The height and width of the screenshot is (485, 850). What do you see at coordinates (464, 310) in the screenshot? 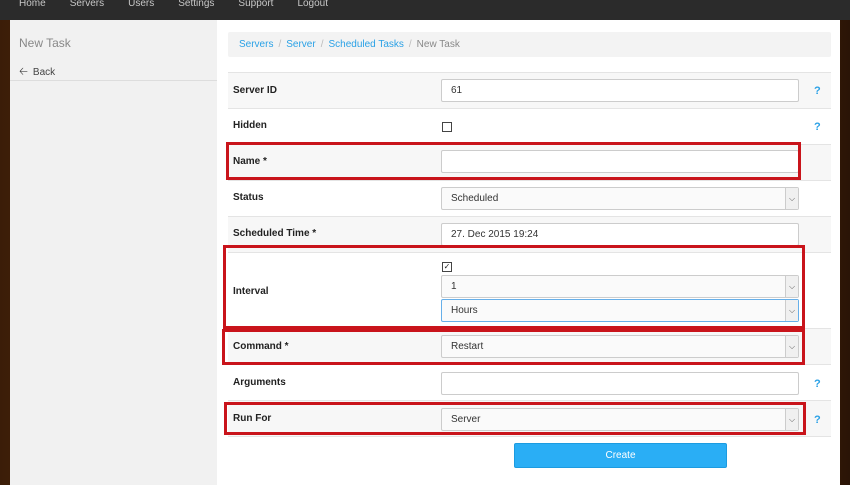
I see `interval-unit-value: Hours` at bounding box center [464, 310].